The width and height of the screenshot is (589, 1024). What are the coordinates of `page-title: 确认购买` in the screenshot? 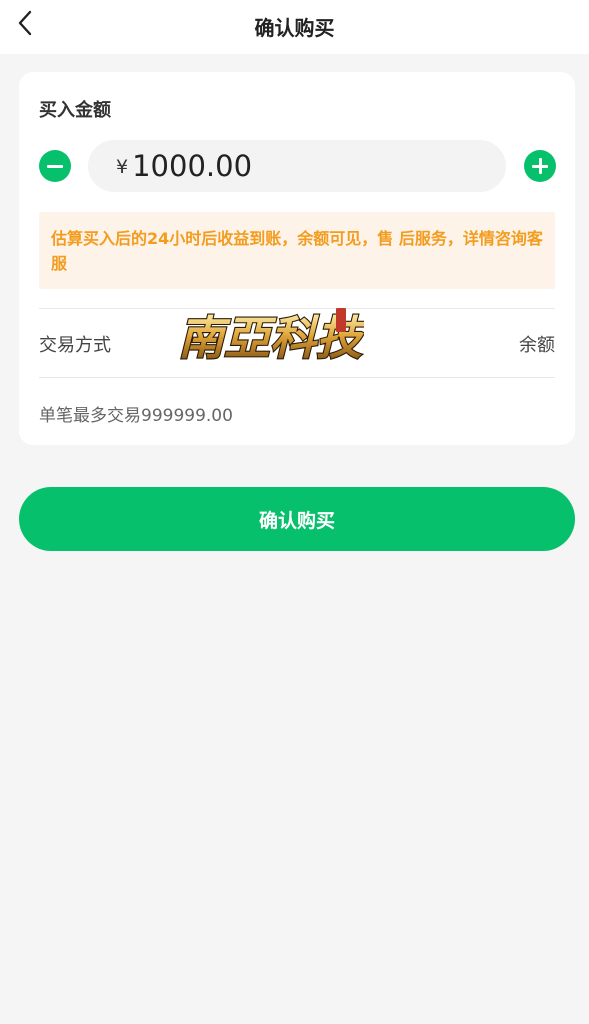 It's located at (294, 28).